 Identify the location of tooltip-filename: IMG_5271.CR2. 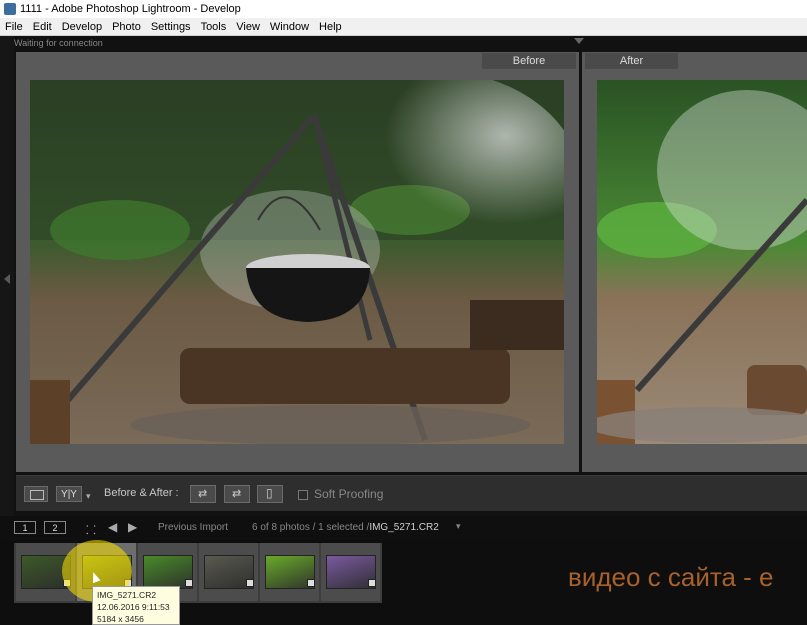
(127, 595).